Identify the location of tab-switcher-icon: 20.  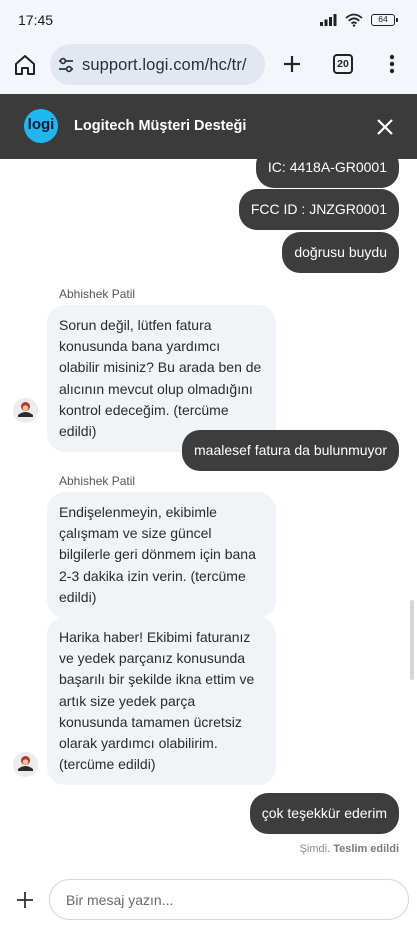
(343, 64).